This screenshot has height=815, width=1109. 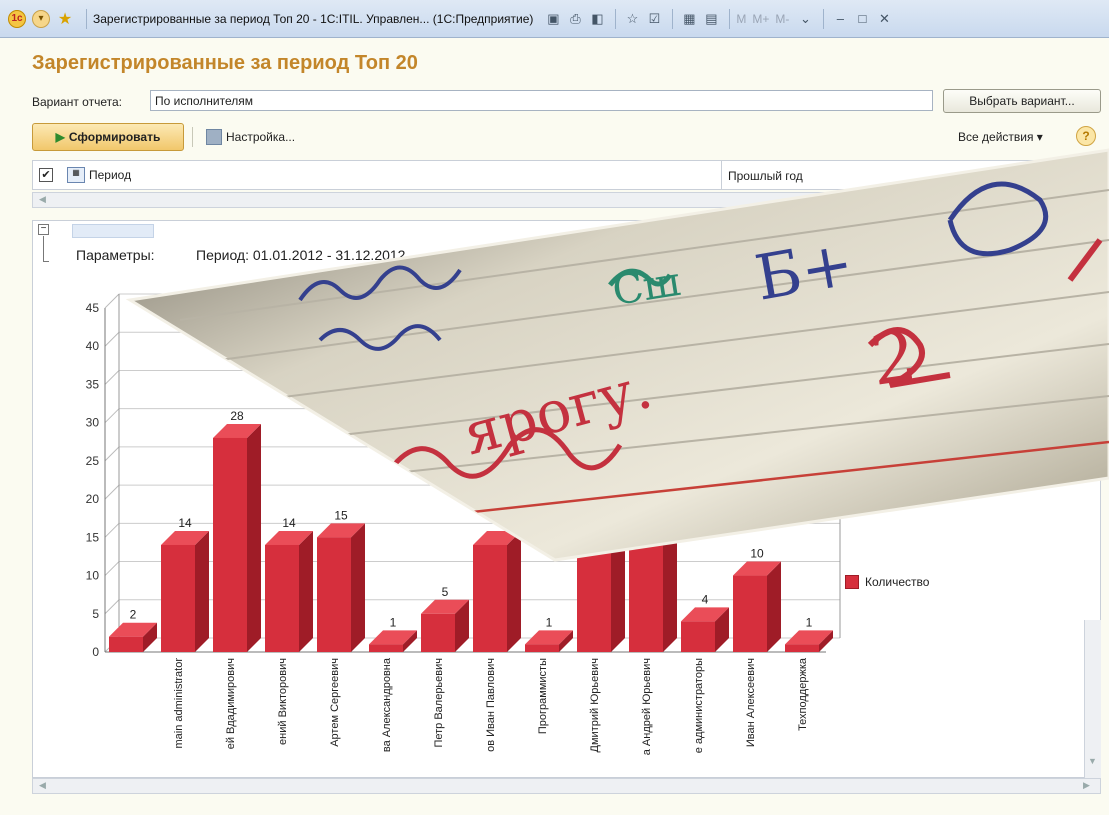 I want to click on app-logo-icon: 1с, so click(x=17, y=18).